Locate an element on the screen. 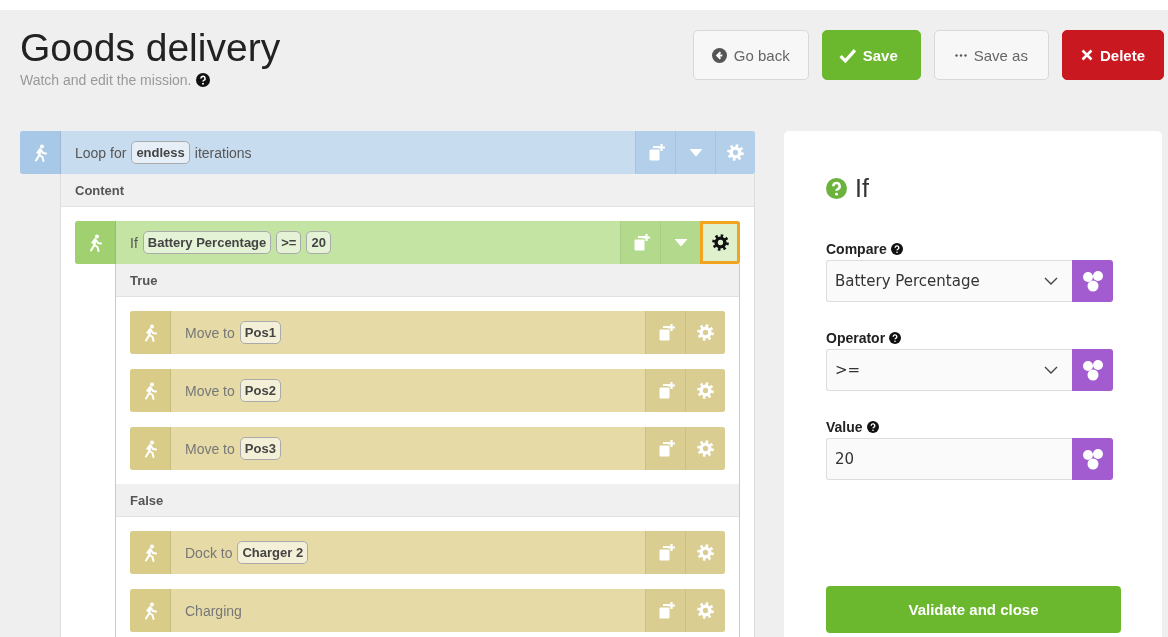 Image resolution: width=1168 pixels, height=637 pixels. settings-button is located at coordinates (720, 242).